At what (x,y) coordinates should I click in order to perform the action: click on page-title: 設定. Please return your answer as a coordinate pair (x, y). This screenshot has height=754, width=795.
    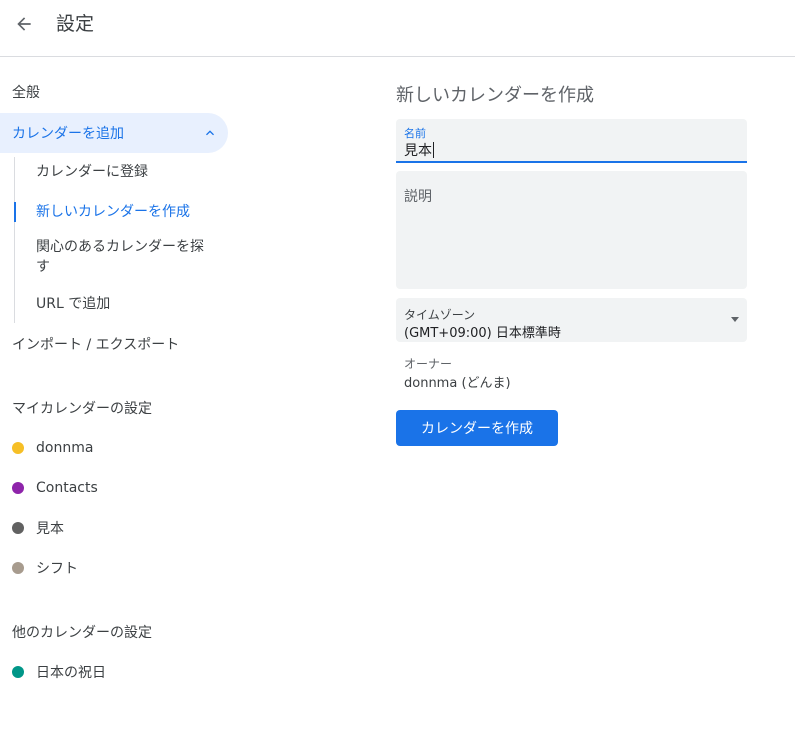
    Looking at the image, I should click on (75, 24).